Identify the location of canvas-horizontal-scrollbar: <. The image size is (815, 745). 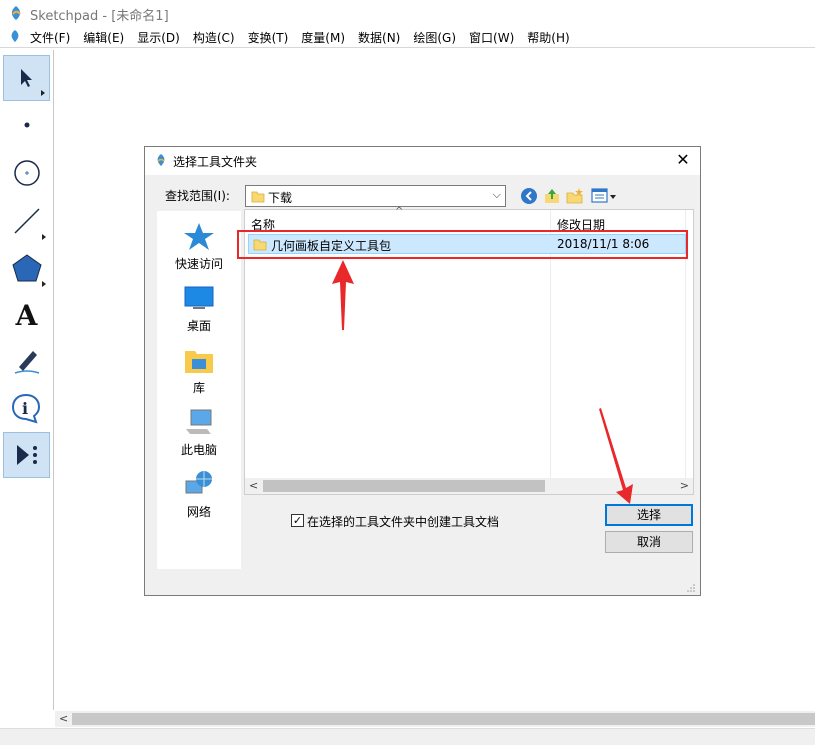
(435, 719).